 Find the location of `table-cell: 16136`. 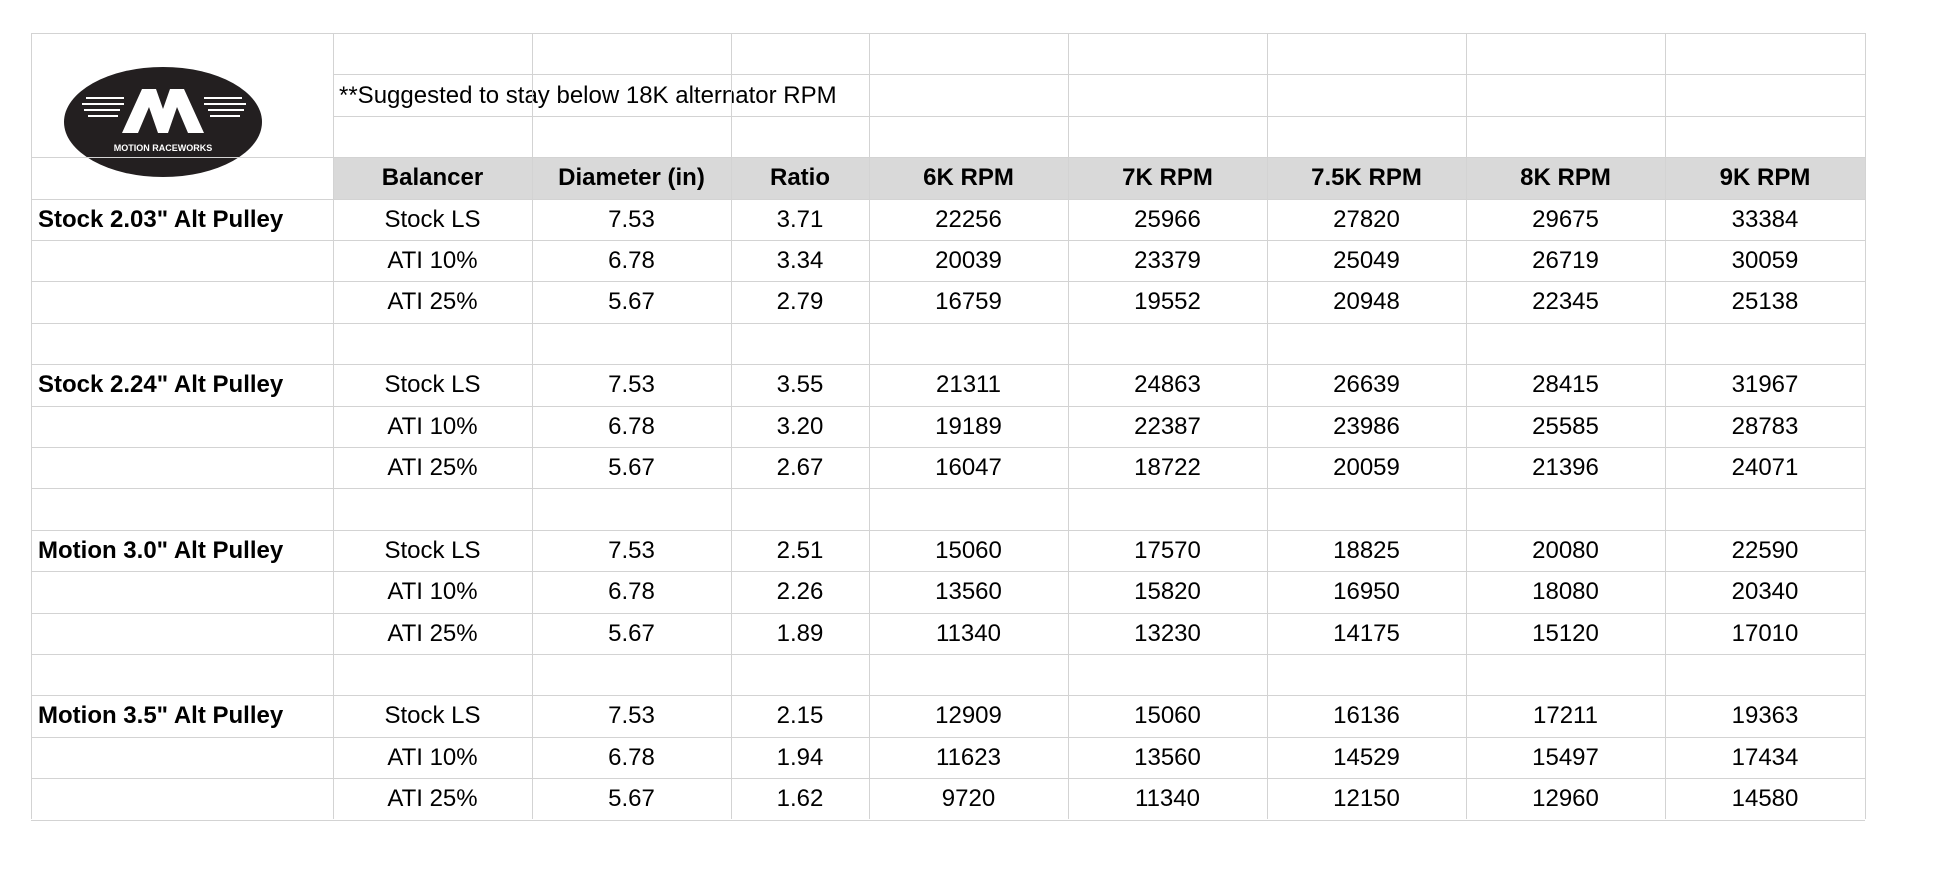

table-cell: 16136 is located at coordinates (1366, 715).